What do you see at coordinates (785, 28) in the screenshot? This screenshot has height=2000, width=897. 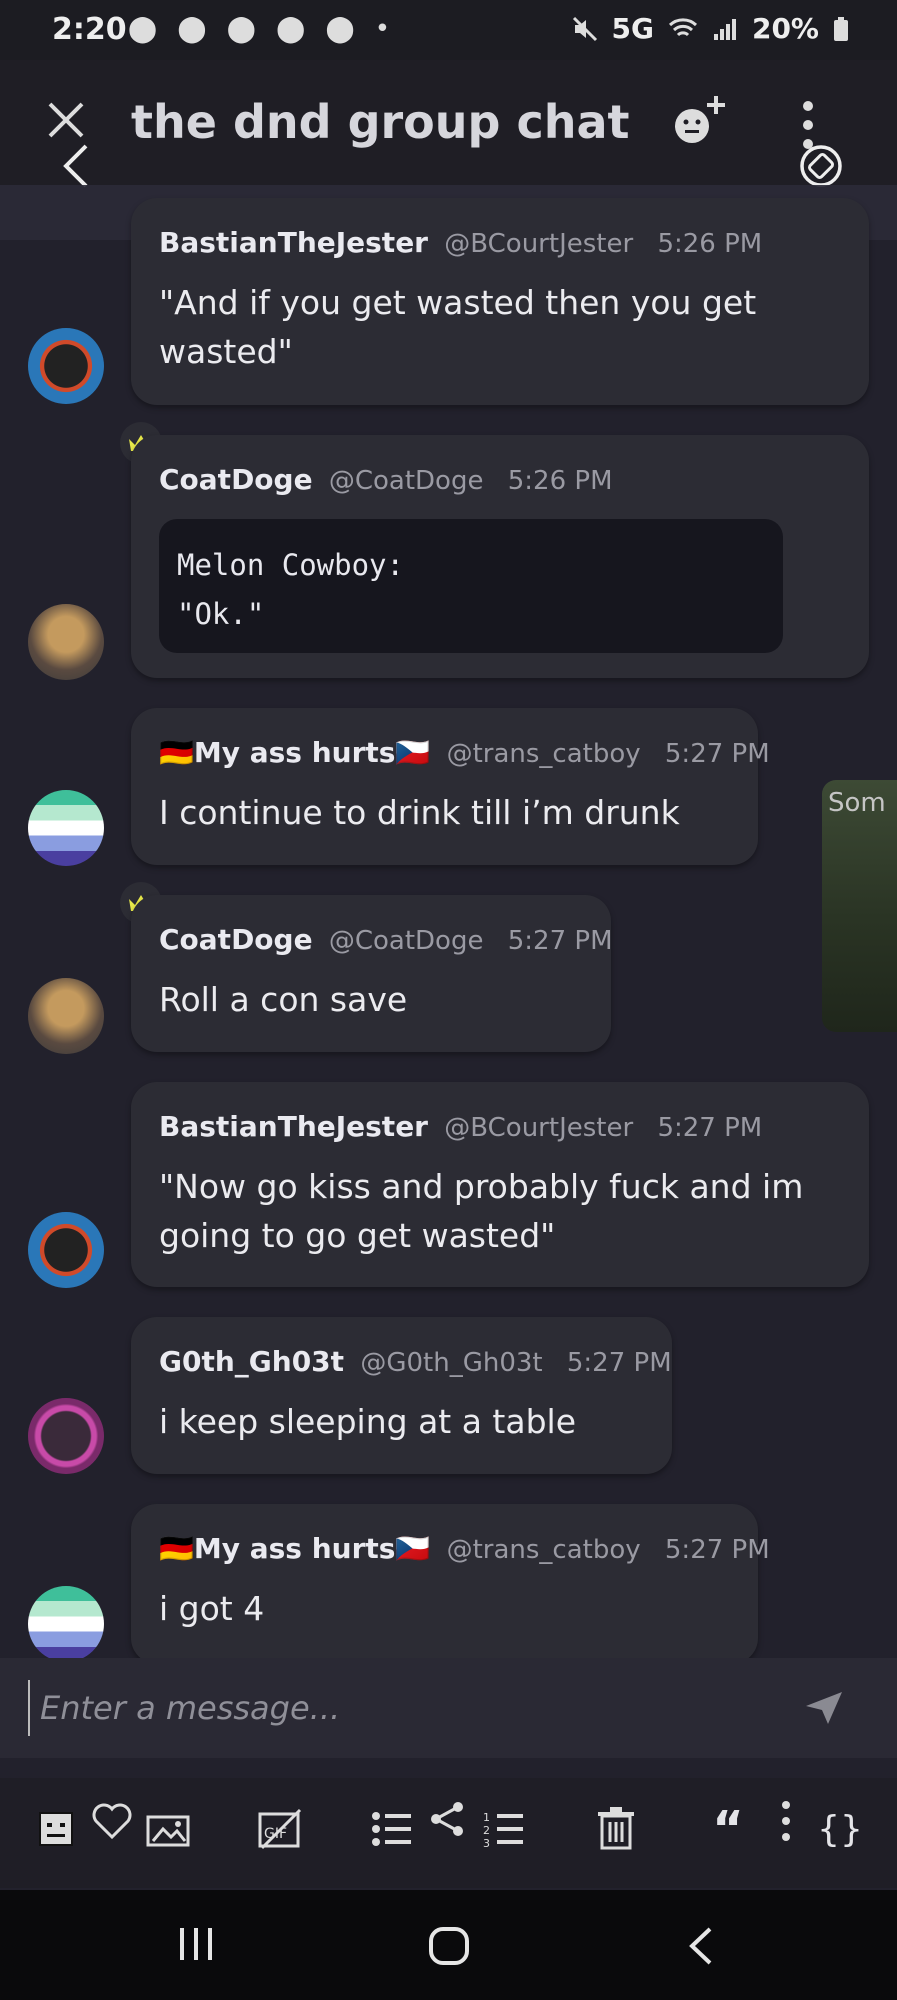 I see `battery-level: 20%` at bounding box center [785, 28].